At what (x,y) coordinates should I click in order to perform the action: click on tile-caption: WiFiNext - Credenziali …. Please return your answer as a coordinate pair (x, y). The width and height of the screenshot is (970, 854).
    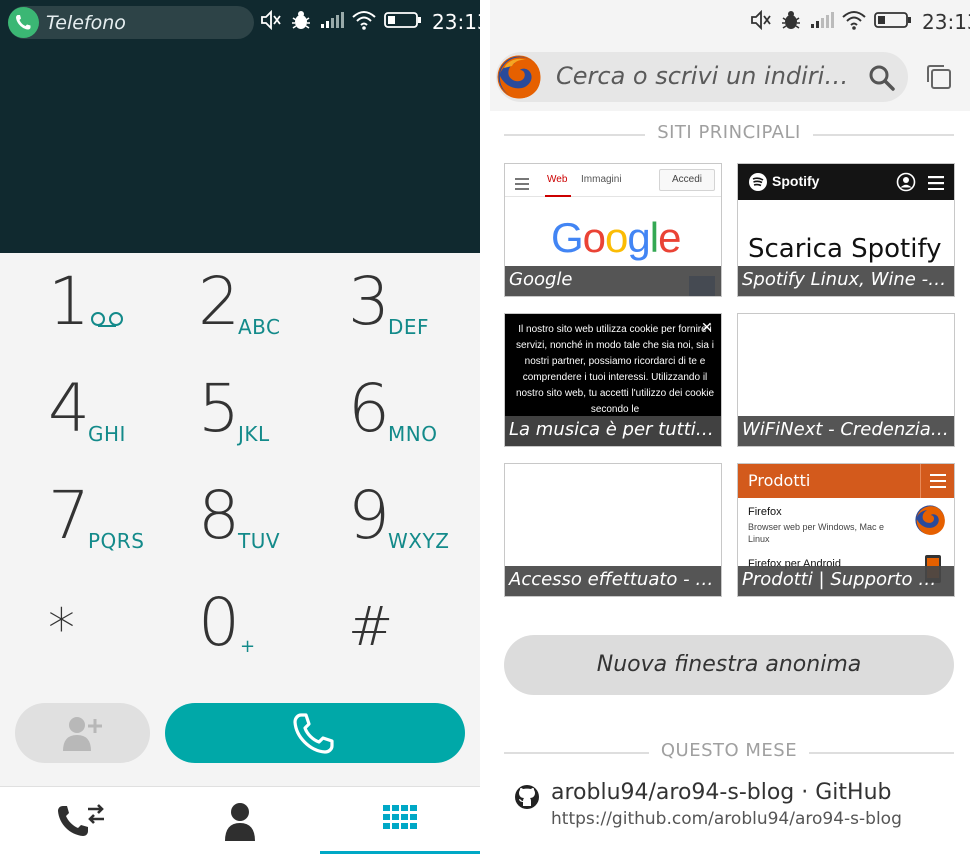
    Looking at the image, I should click on (846, 431).